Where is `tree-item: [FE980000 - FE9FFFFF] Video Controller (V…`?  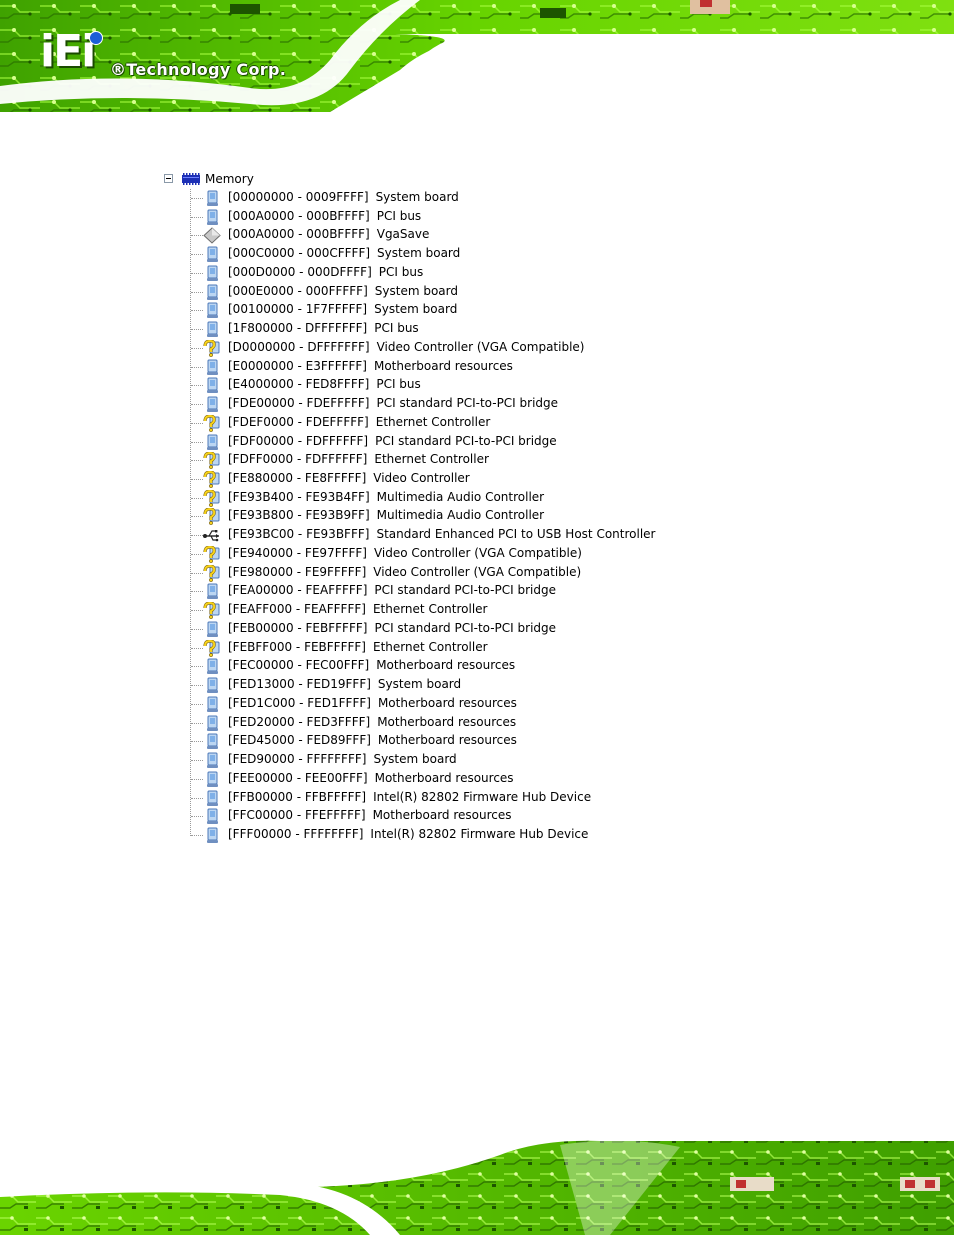 tree-item: [FE980000 - FE9FFFFF] Video Controller (V… is located at coordinates (420, 573).